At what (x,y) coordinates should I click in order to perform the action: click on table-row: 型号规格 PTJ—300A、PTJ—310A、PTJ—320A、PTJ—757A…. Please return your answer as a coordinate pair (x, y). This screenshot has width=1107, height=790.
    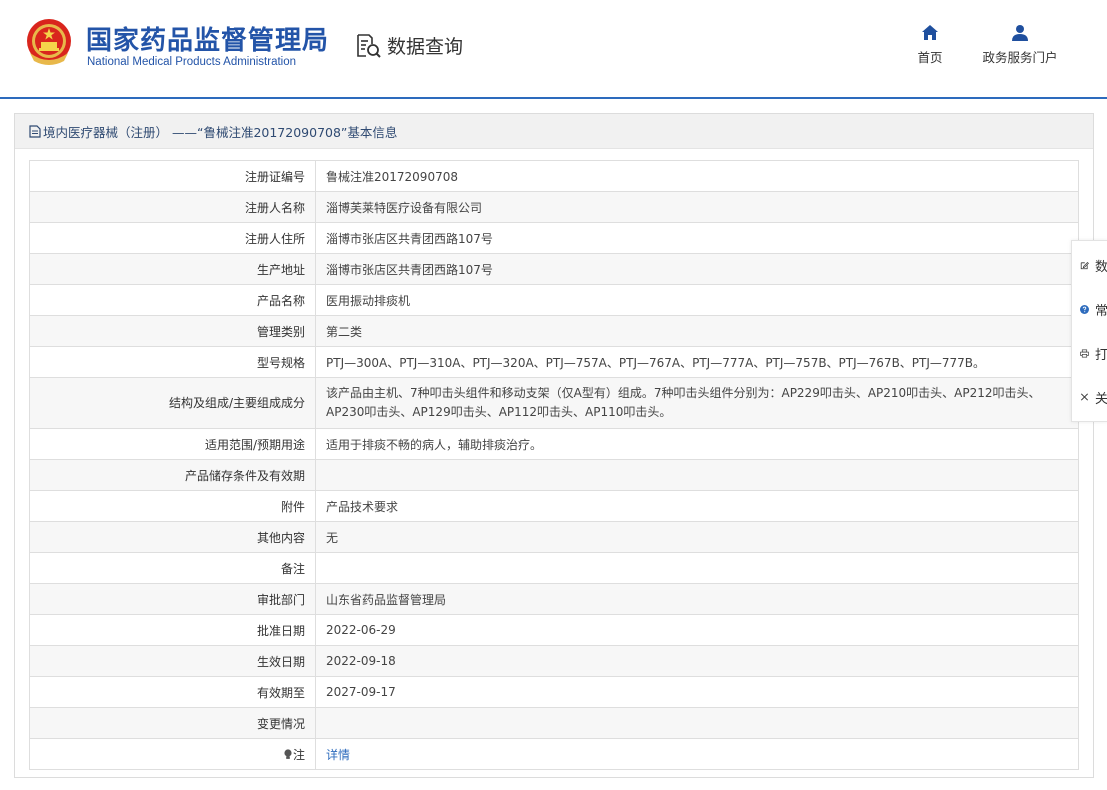
    Looking at the image, I should click on (554, 362).